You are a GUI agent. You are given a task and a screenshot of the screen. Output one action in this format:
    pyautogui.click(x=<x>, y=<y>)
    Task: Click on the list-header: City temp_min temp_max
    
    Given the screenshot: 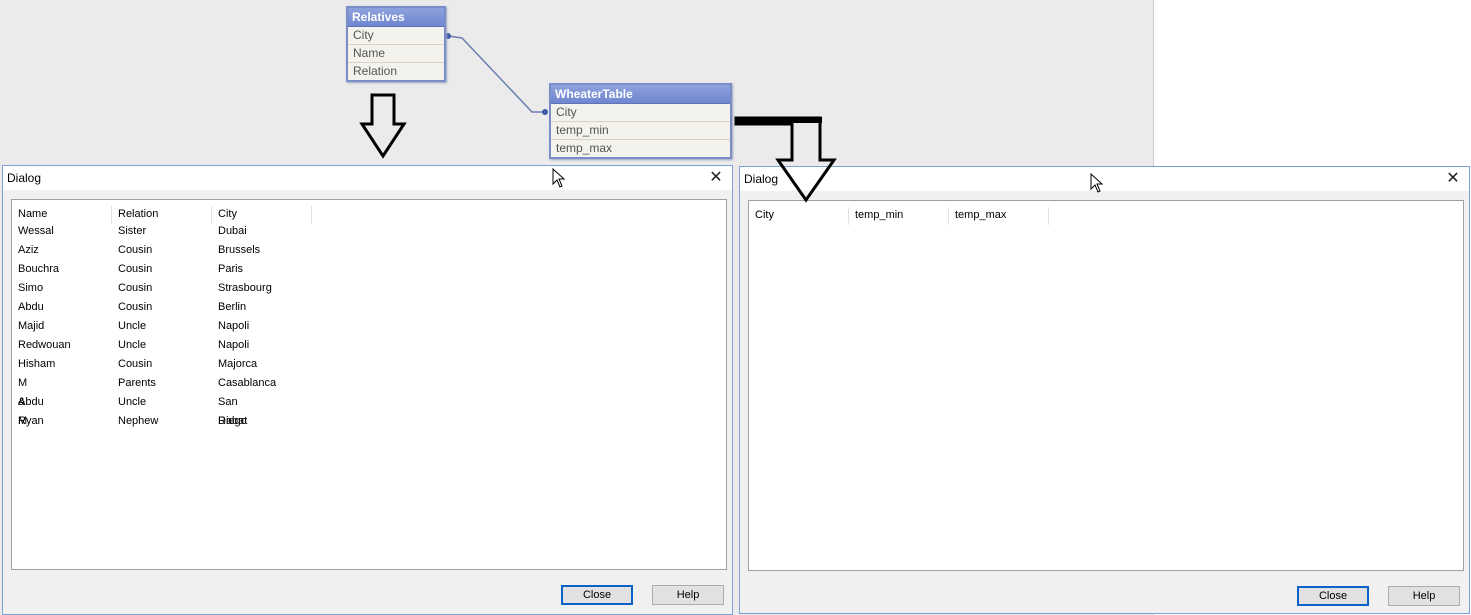 What is the action you would take?
    pyautogui.click(x=899, y=216)
    